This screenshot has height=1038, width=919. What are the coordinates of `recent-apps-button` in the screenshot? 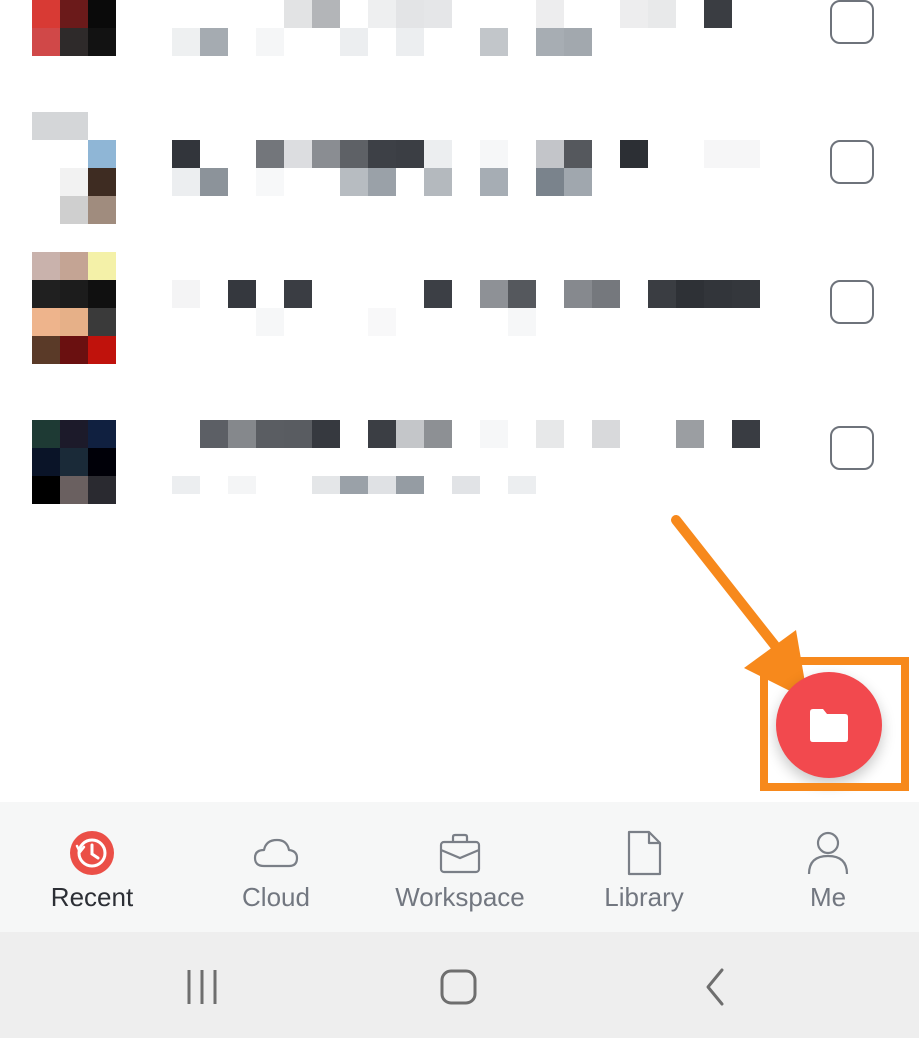 It's located at (202, 987).